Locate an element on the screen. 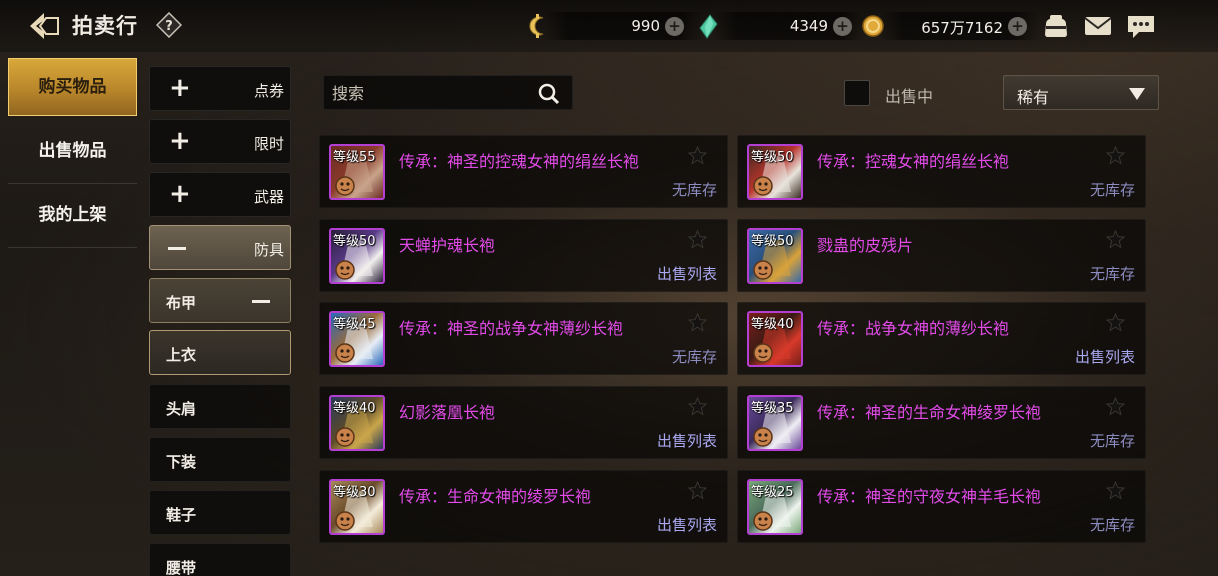 This screenshot has height=576, width=1218. currency-value-2: 4349 is located at coordinates (808, 26).